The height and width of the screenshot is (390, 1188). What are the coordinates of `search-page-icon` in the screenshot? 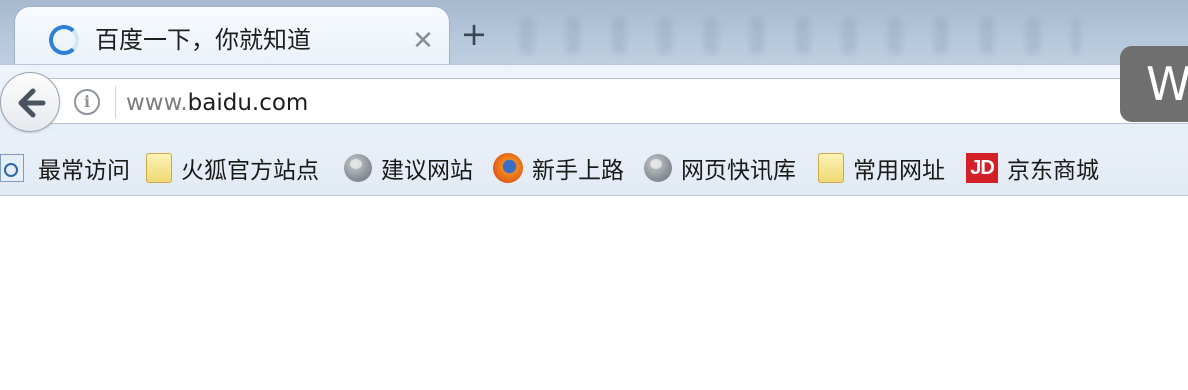 It's located at (12, 168).